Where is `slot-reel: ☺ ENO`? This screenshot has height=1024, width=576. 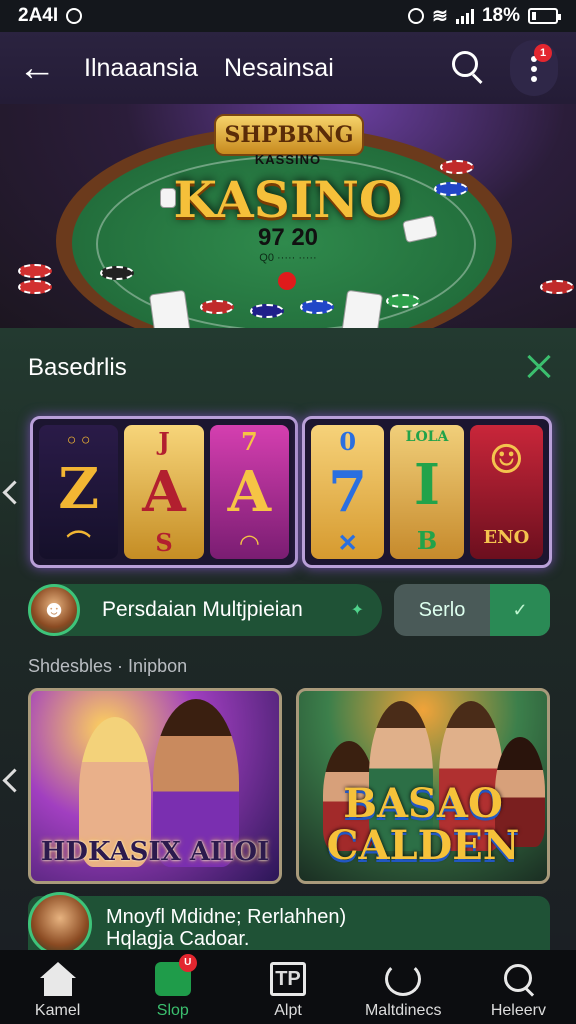 slot-reel: ☺ ENO is located at coordinates (506, 492).